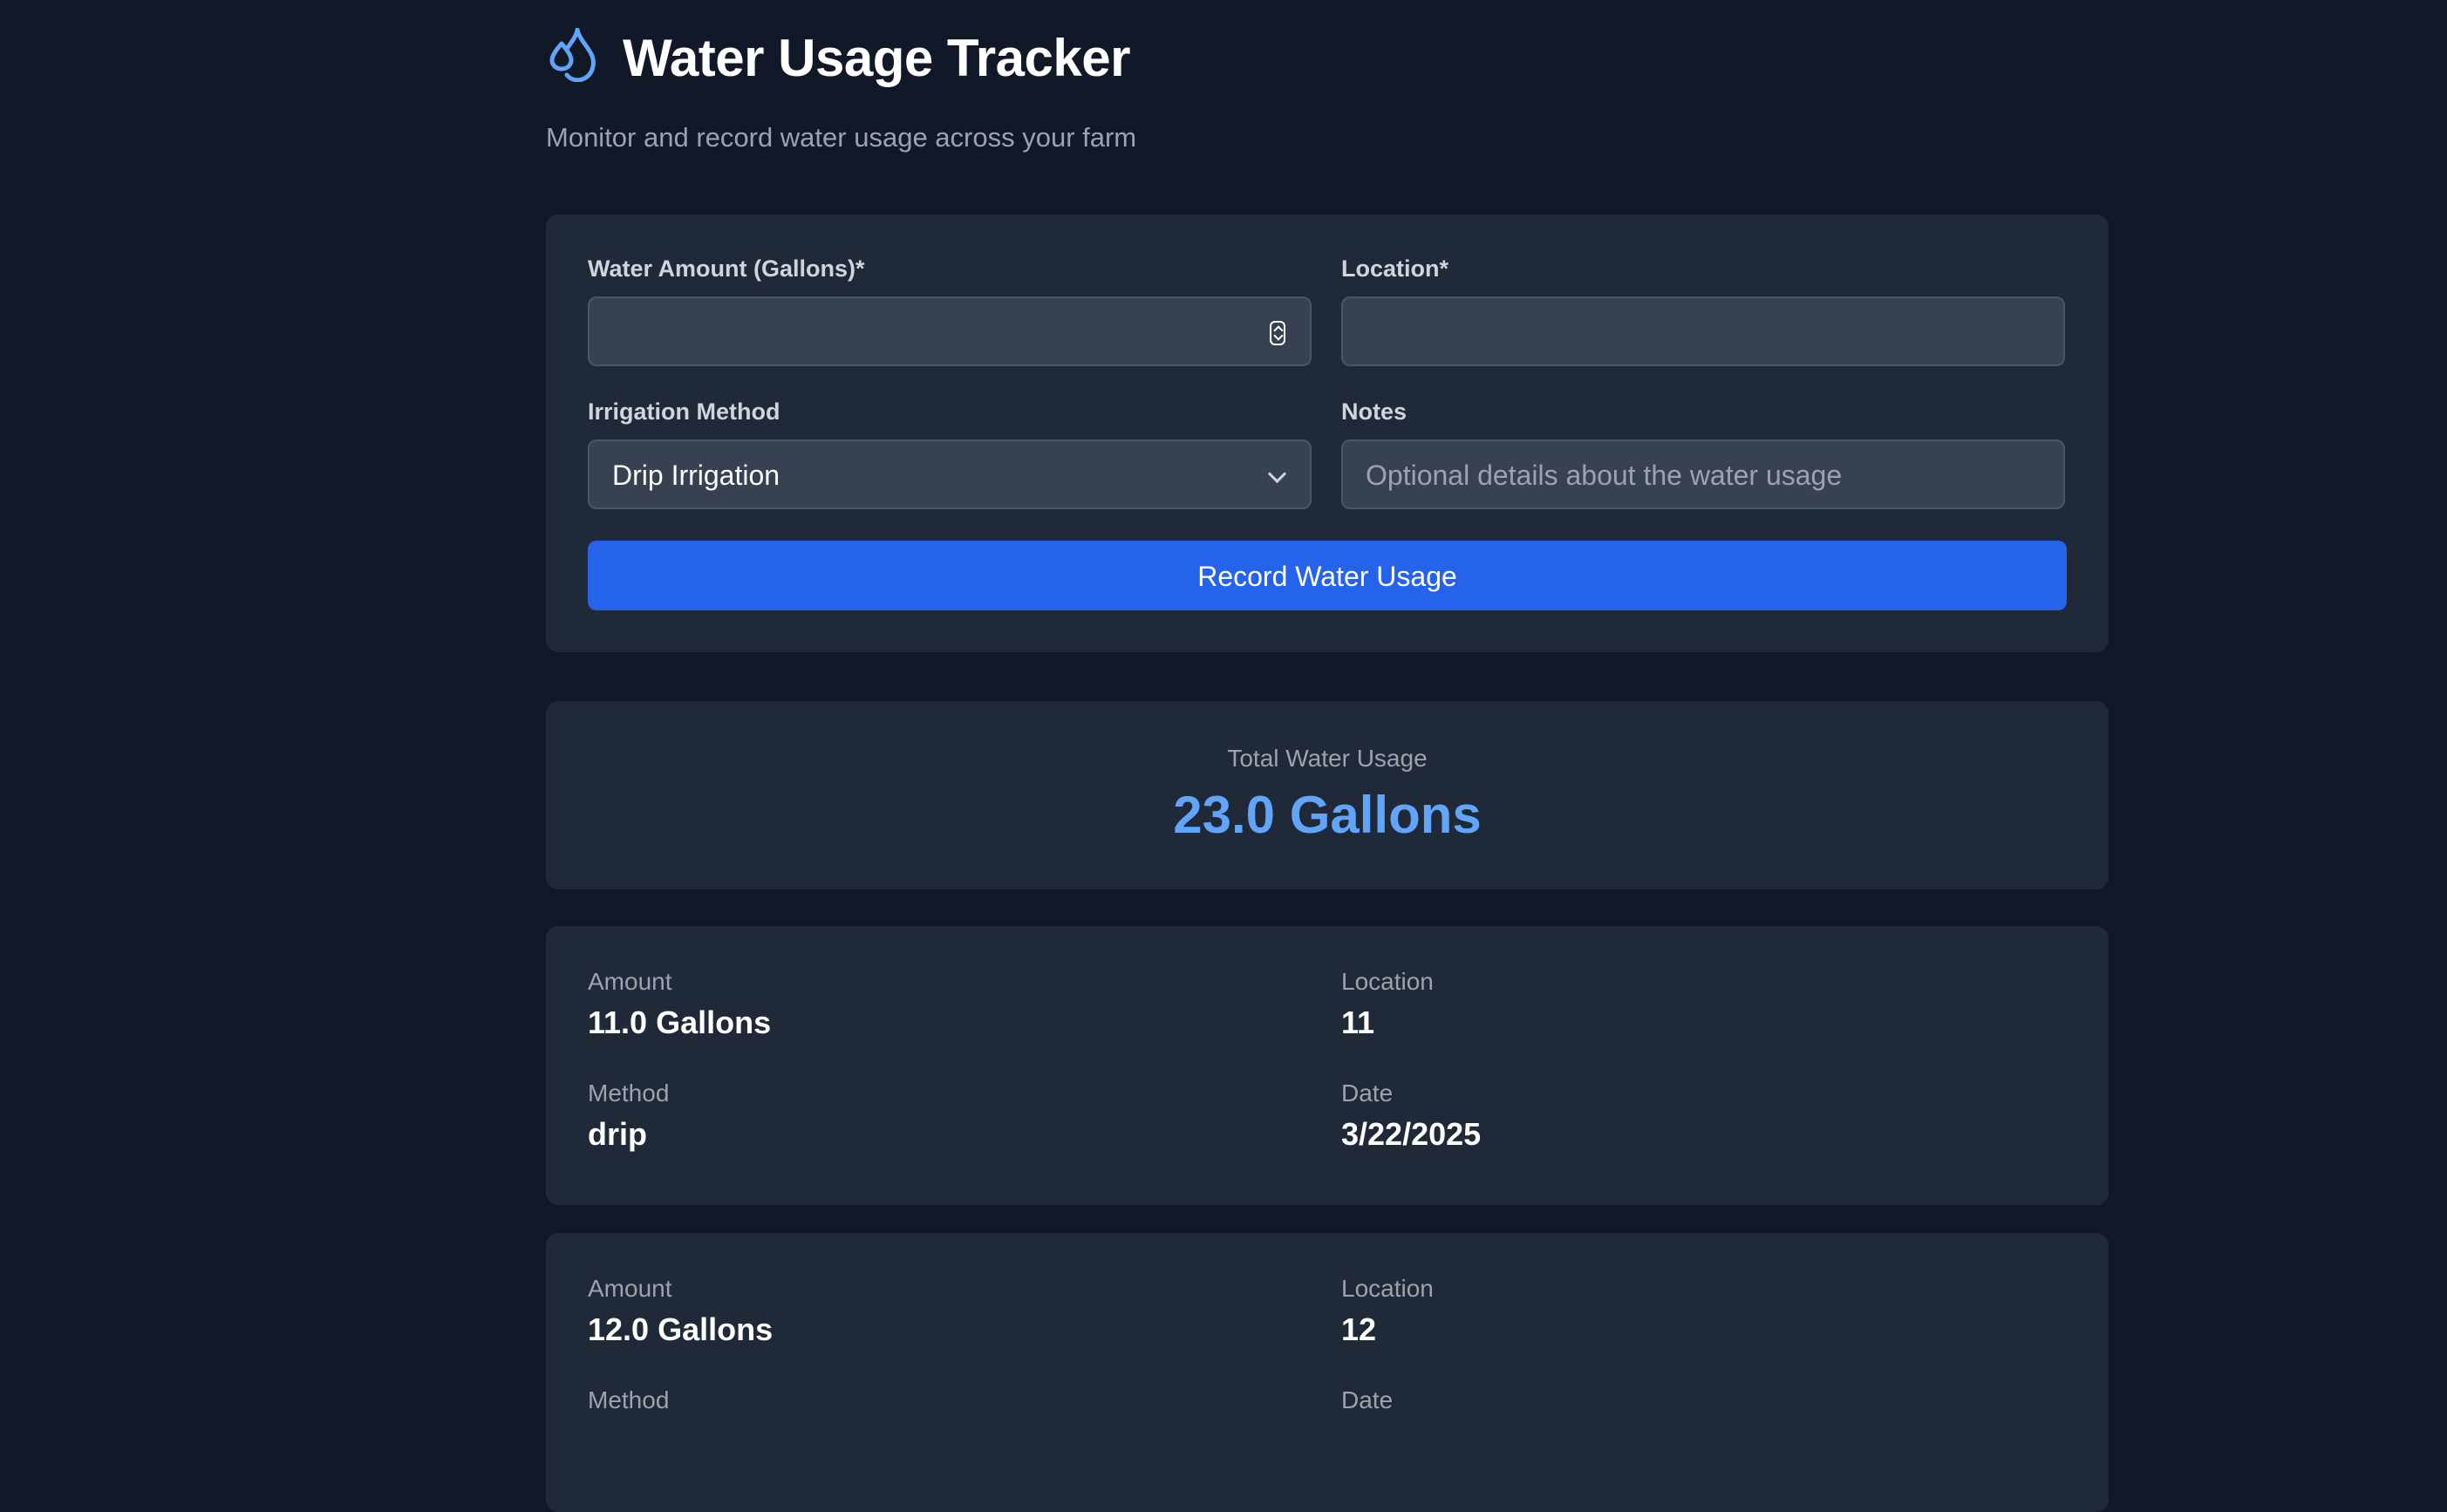 The image size is (2447, 1512). Describe the element at coordinates (876, 58) in the screenshot. I see `page-title: Water Usage Tracker` at that location.